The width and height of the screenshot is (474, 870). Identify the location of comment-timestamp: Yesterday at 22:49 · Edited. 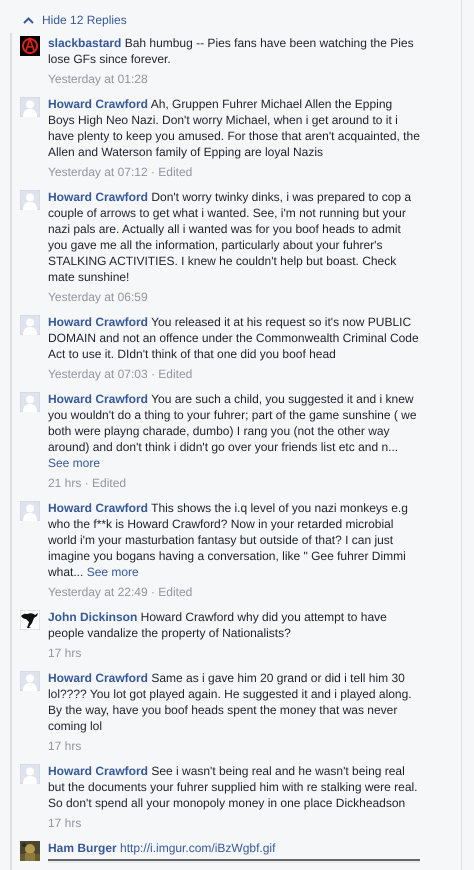
(121, 592).